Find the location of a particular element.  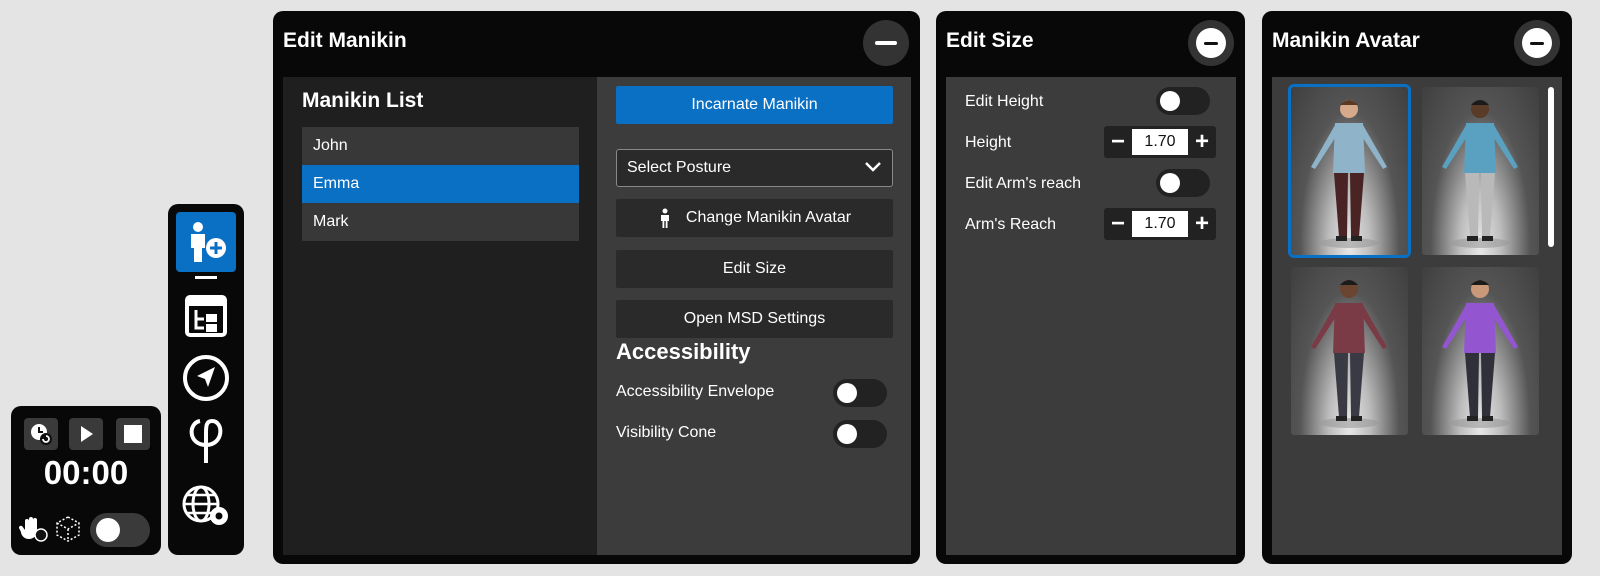

accessibility-envelope-toggle is located at coordinates (860, 393).